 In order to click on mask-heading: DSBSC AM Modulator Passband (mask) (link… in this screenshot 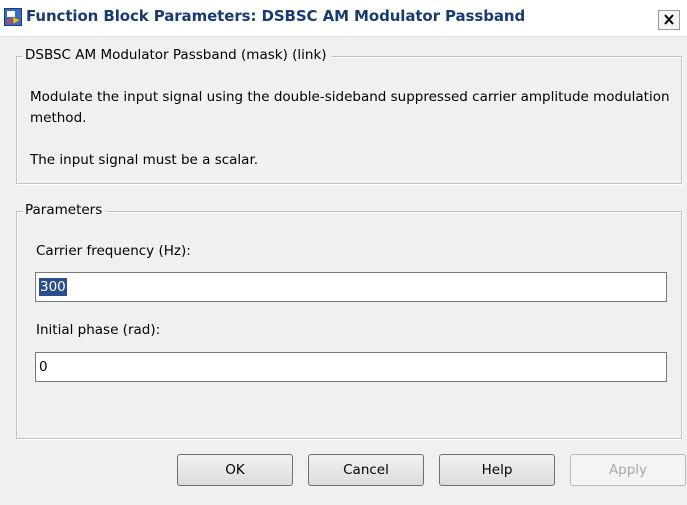, I will do `click(177, 55)`.